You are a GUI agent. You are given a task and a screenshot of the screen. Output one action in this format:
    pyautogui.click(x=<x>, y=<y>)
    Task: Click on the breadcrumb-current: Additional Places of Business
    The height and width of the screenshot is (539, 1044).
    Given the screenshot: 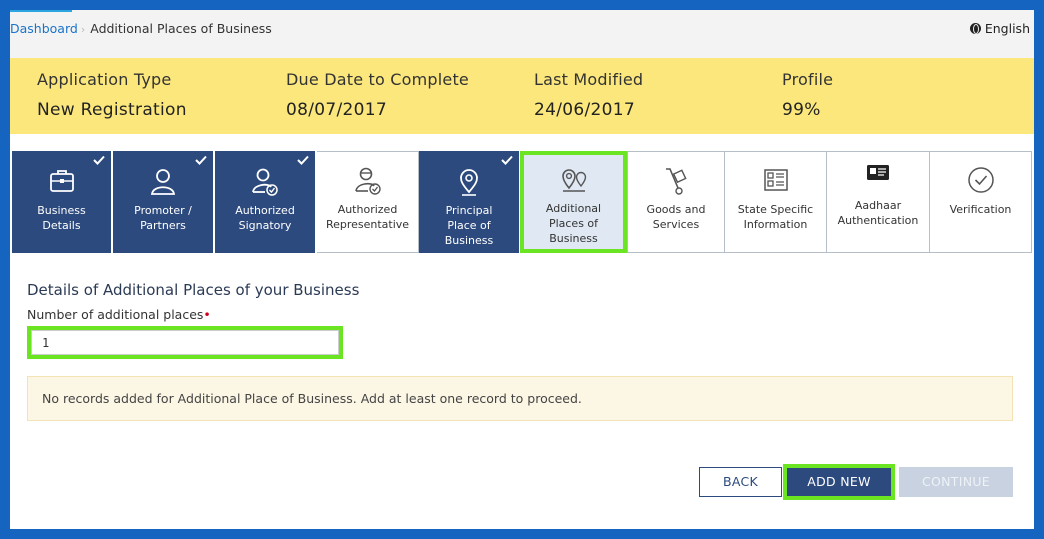 What is the action you would take?
    pyautogui.click(x=181, y=28)
    